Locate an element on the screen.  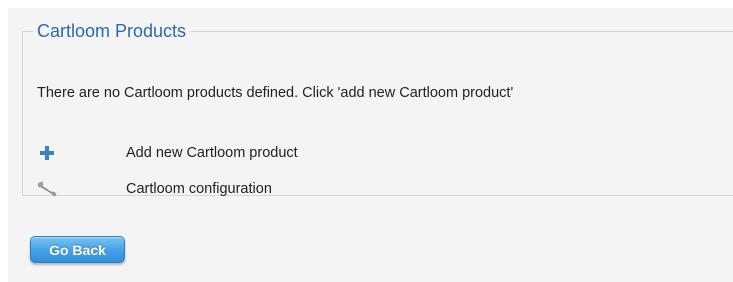
wrench-icon is located at coordinates (47, 189).